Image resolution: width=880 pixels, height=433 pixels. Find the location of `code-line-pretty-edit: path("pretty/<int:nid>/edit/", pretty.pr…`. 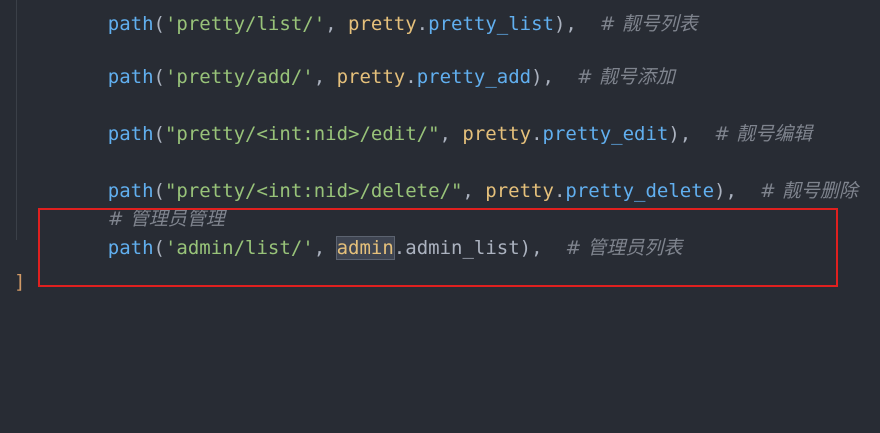

code-line-pretty-edit: path("pretty/<int:nid>/edit/", pretty.pr… is located at coordinates (437, 121).